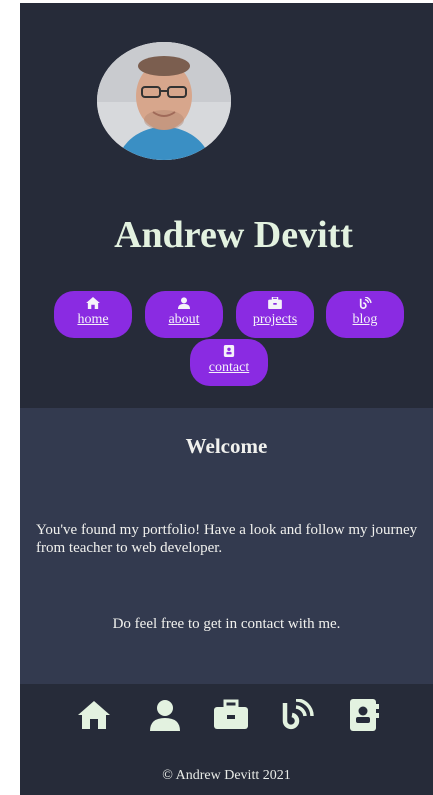 Image resolution: width=433 pixels, height=795 pixels. What do you see at coordinates (226, 775) in the screenshot?
I see `copyright-text: © Andrew Devitt 2021` at bounding box center [226, 775].